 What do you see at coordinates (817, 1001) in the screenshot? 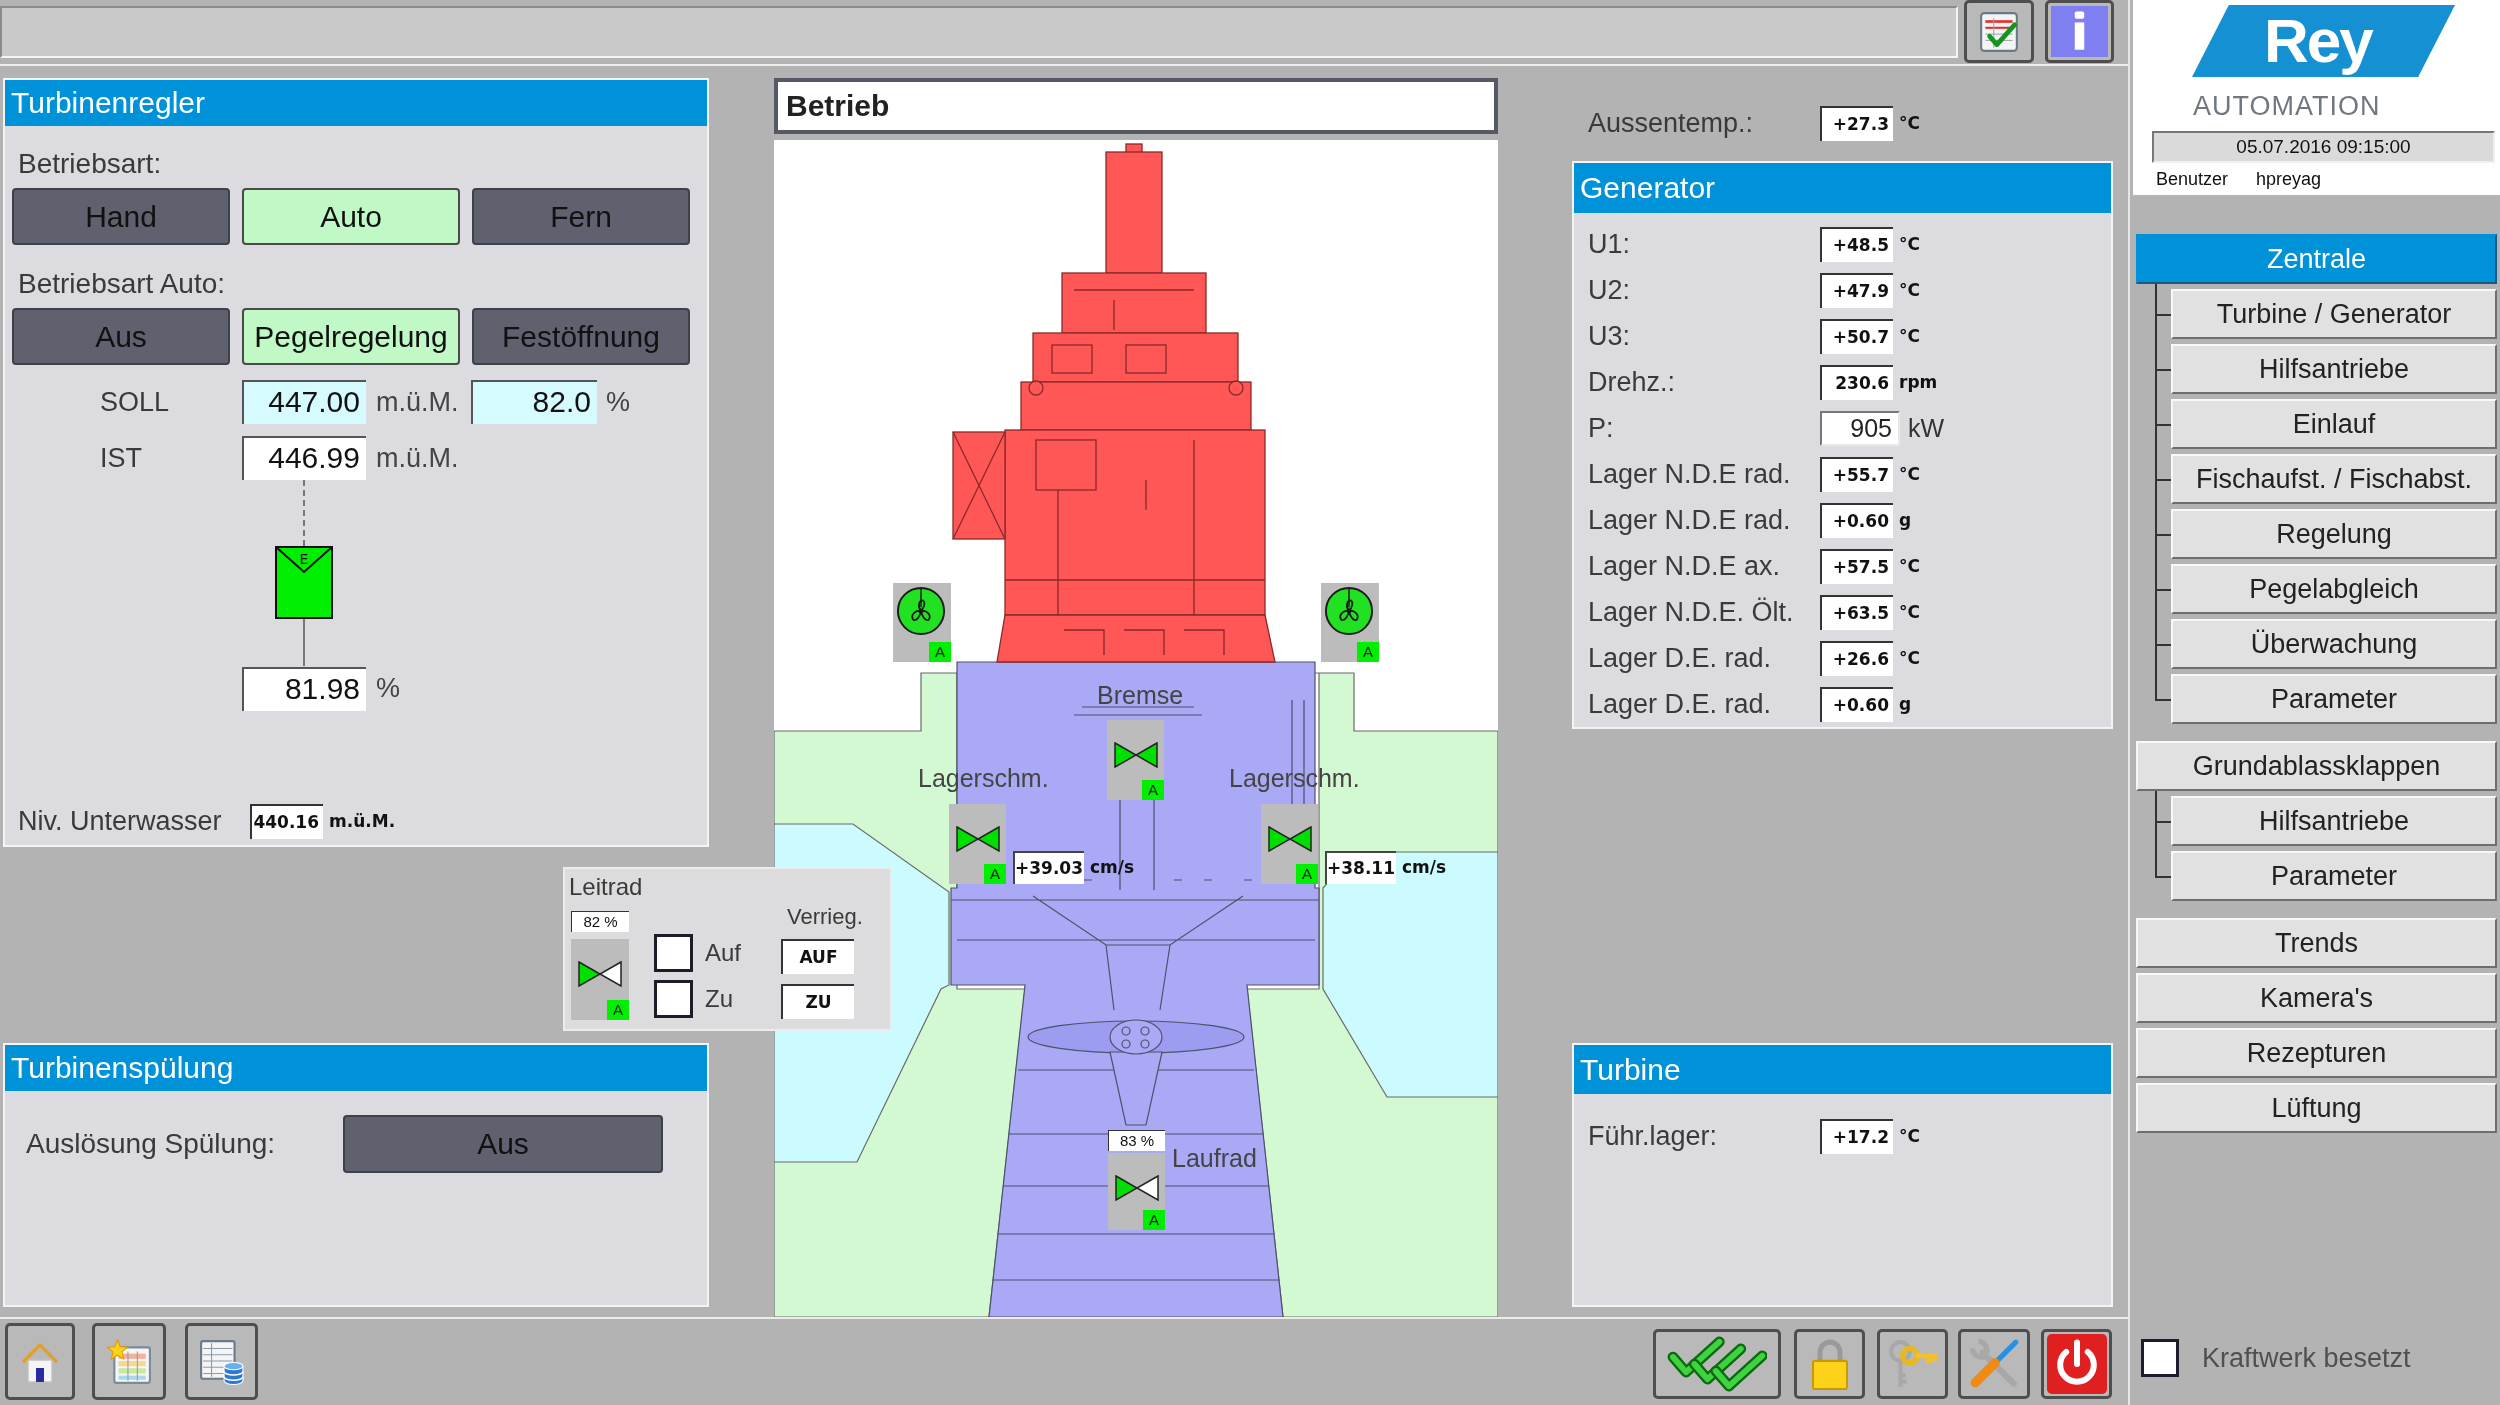
I see `interlock-field: ZU` at bounding box center [817, 1001].